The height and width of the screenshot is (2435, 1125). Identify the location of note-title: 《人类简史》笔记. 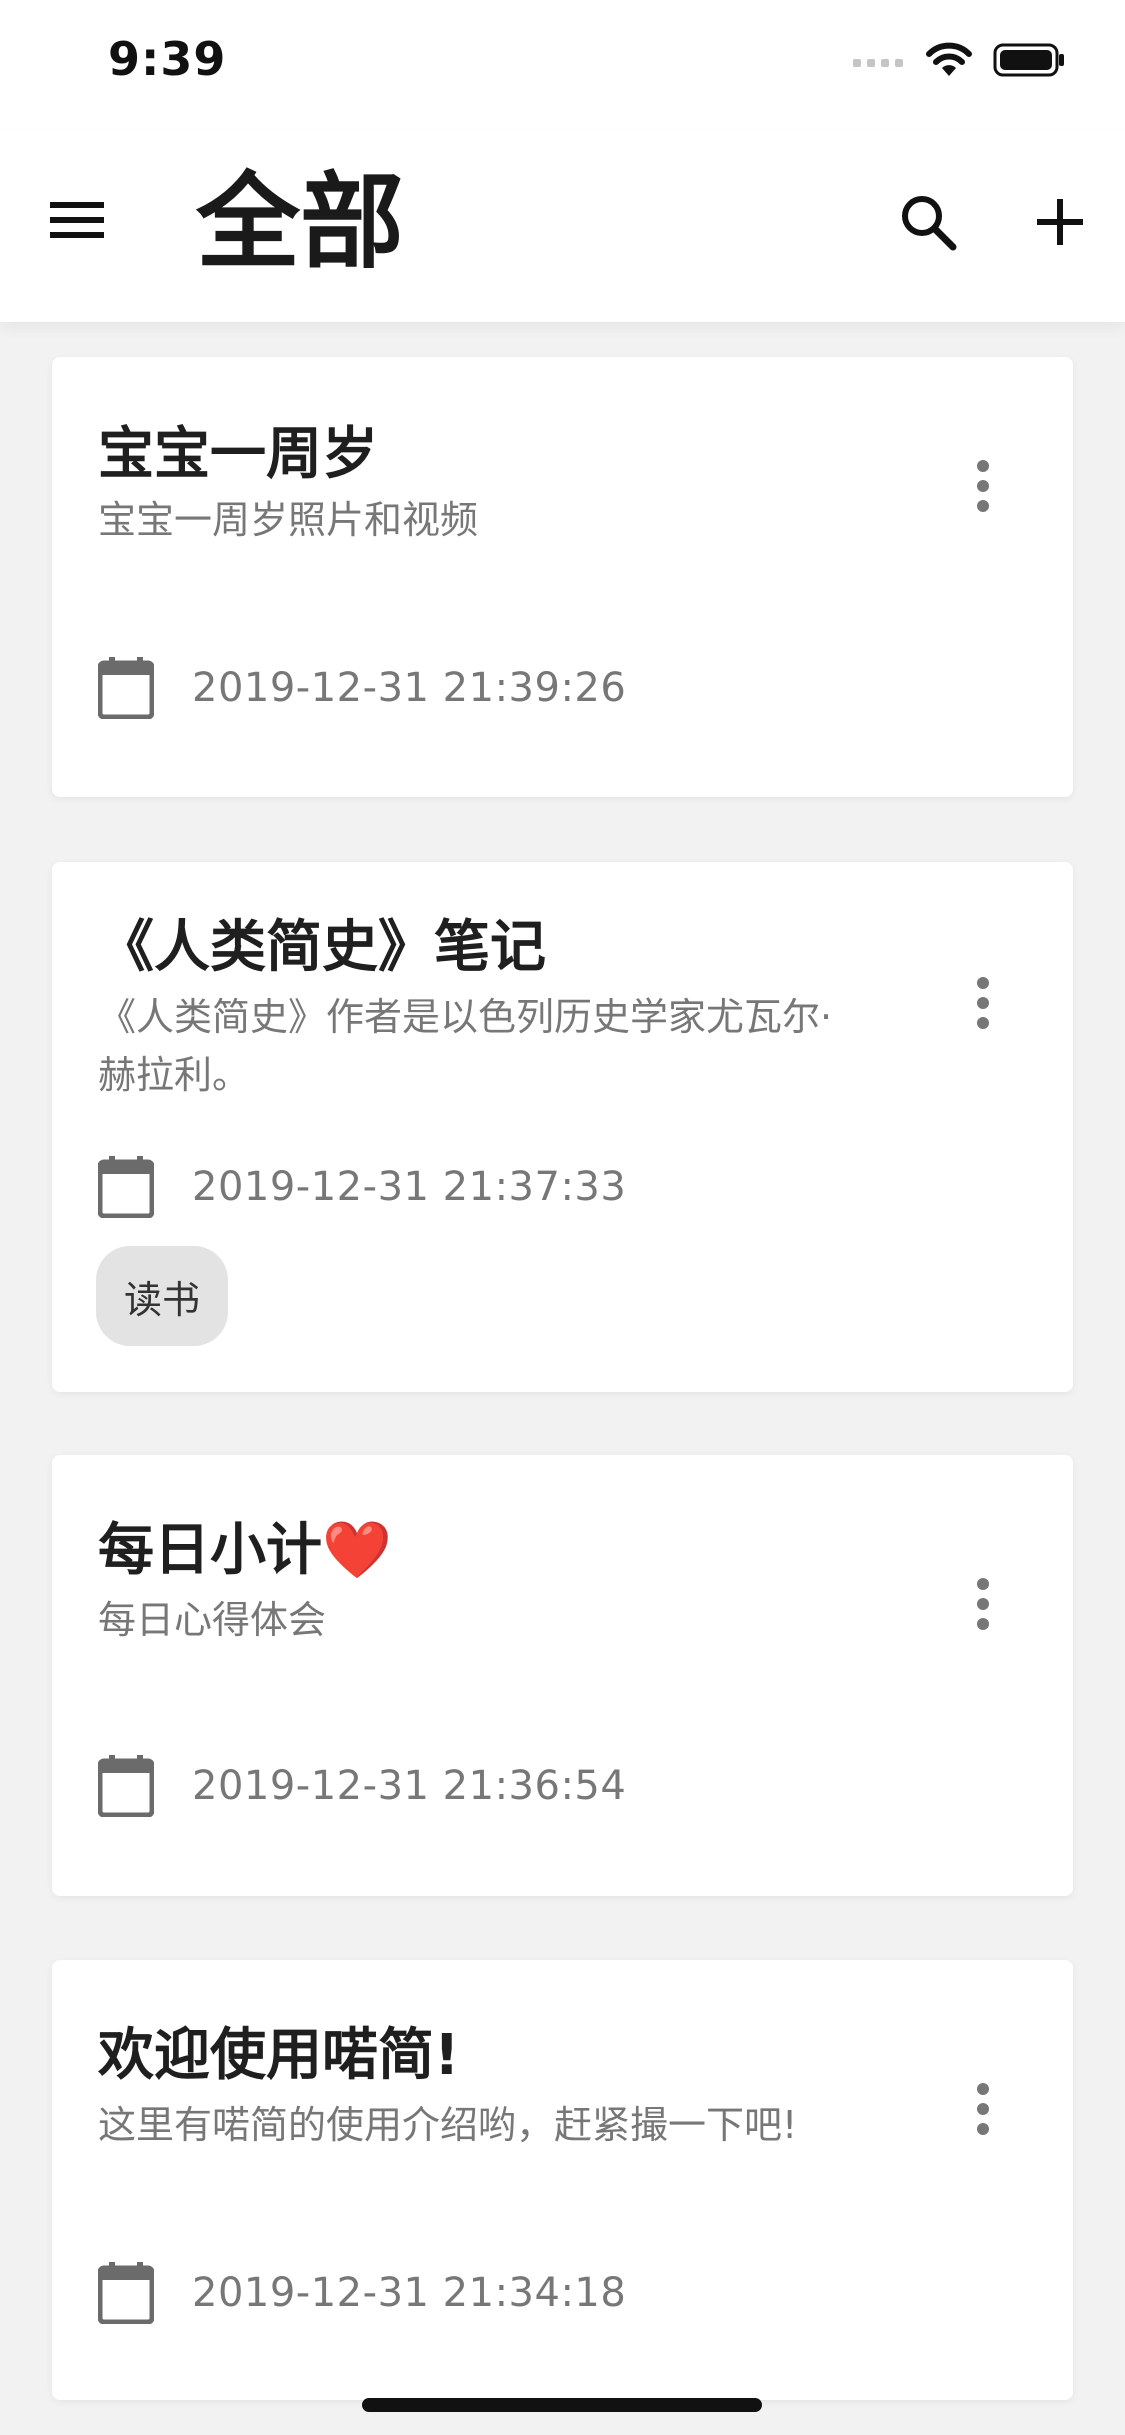
(322, 947).